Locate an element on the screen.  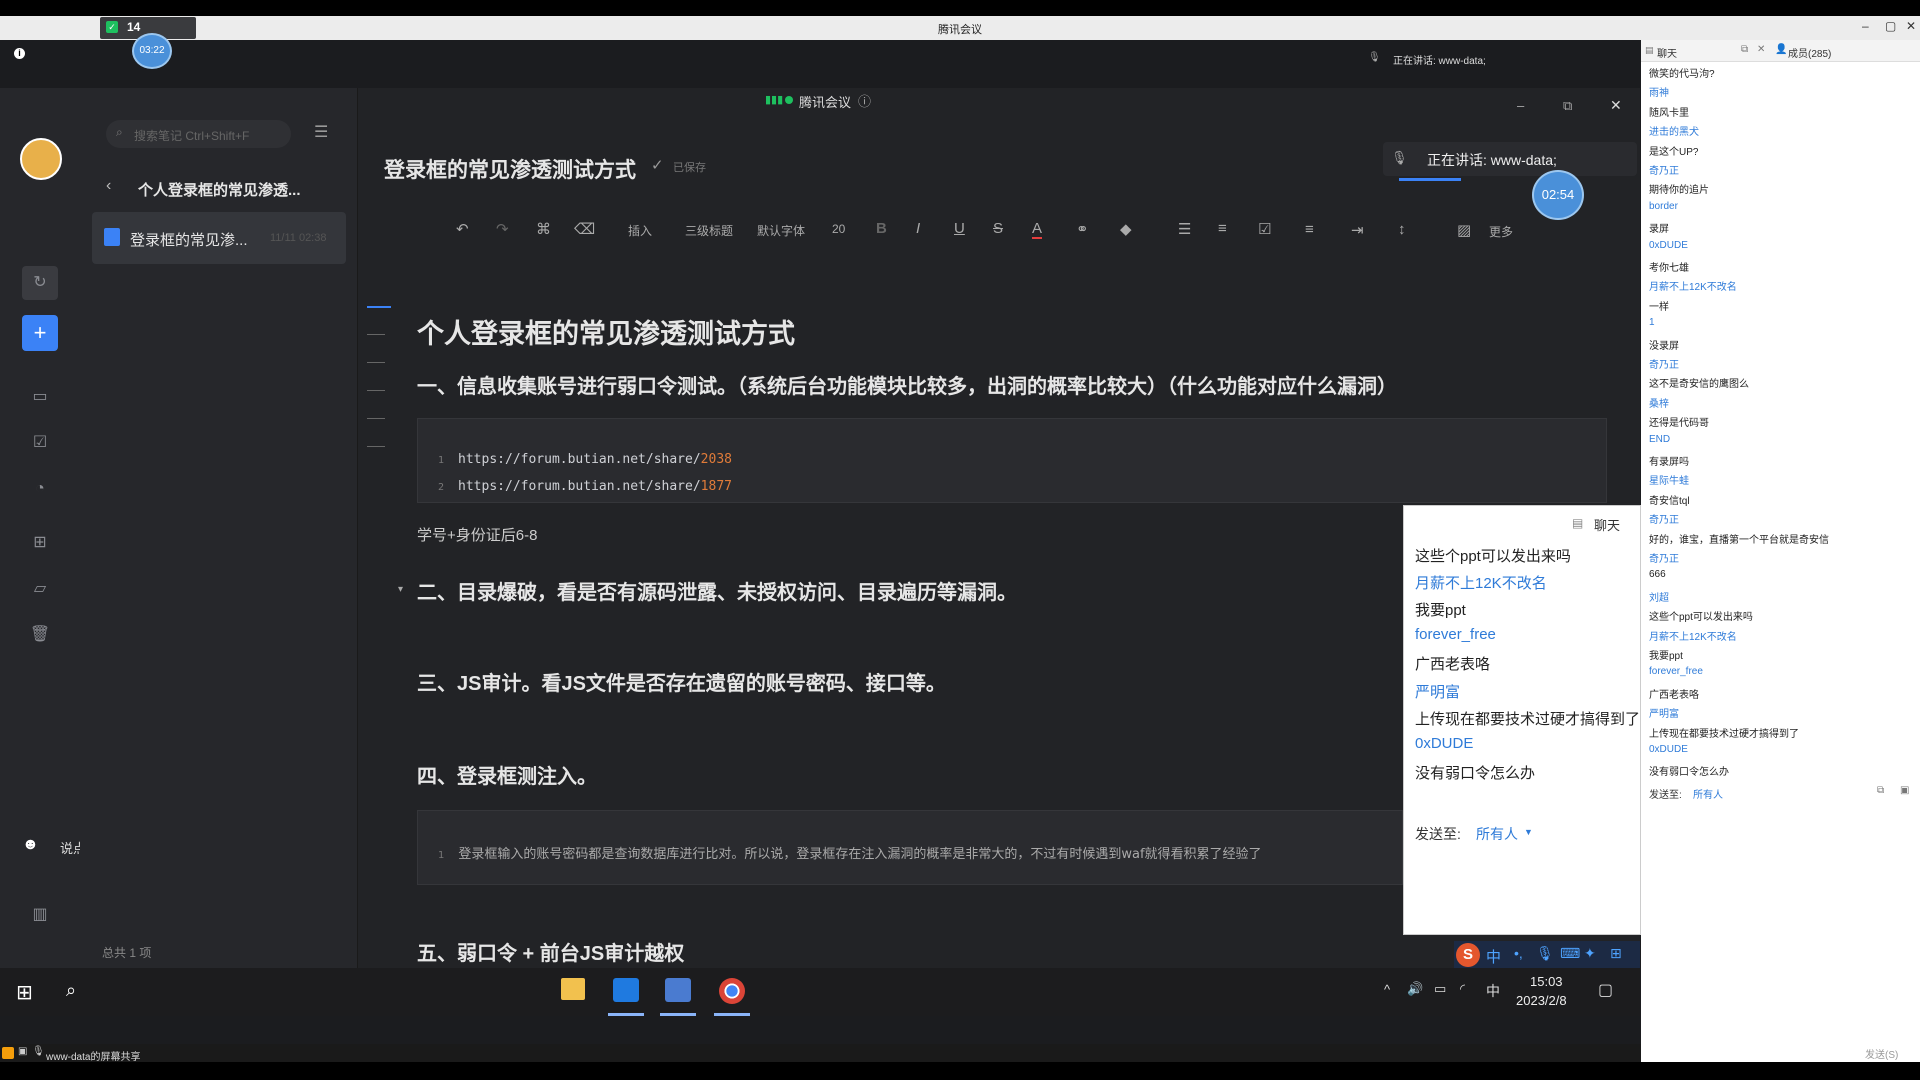
saved-icon: ✓ is located at coordinates (657, 165).